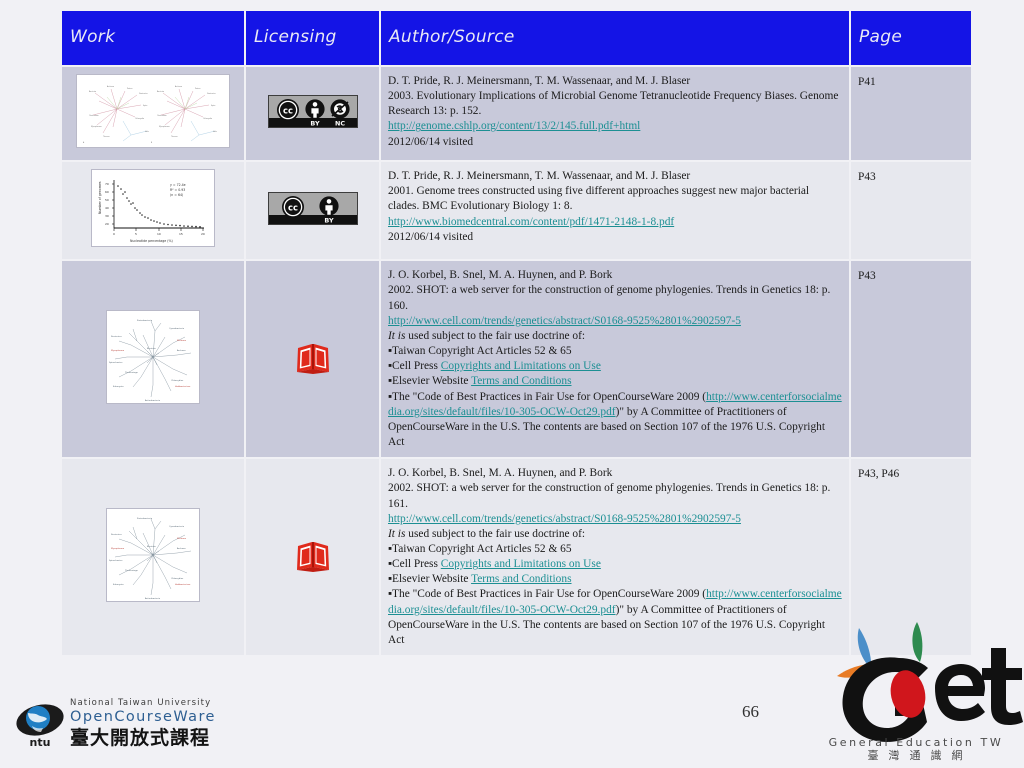 The image size is (1024, 768). What do you see at coordinates (151, 241) in the screenshot?
I see `svg-text: Nucleotide percentage (%)` at bounding box center [151, 241].